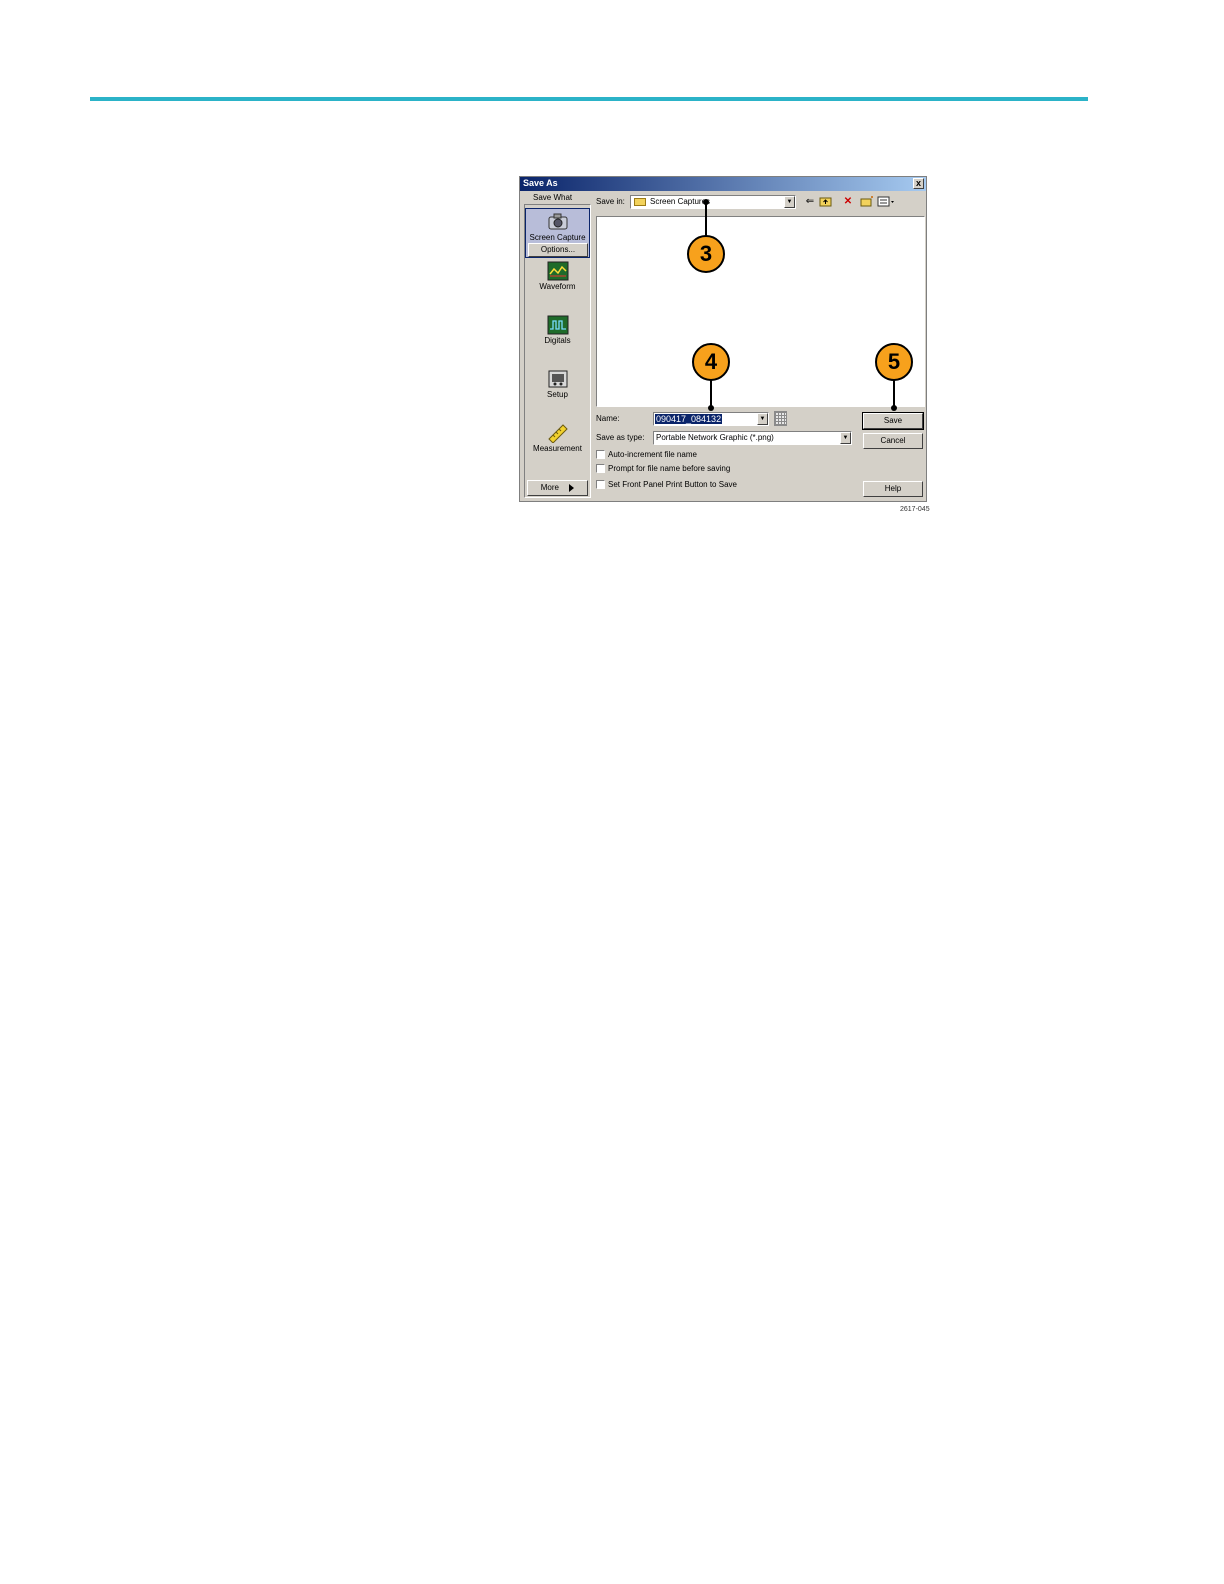 This screenshot has height=1584, width=1224. What do you see at coordinates (723, 184) in the screenshot?
I see `title-bar: Save As x` at bounding box center [723, 184].